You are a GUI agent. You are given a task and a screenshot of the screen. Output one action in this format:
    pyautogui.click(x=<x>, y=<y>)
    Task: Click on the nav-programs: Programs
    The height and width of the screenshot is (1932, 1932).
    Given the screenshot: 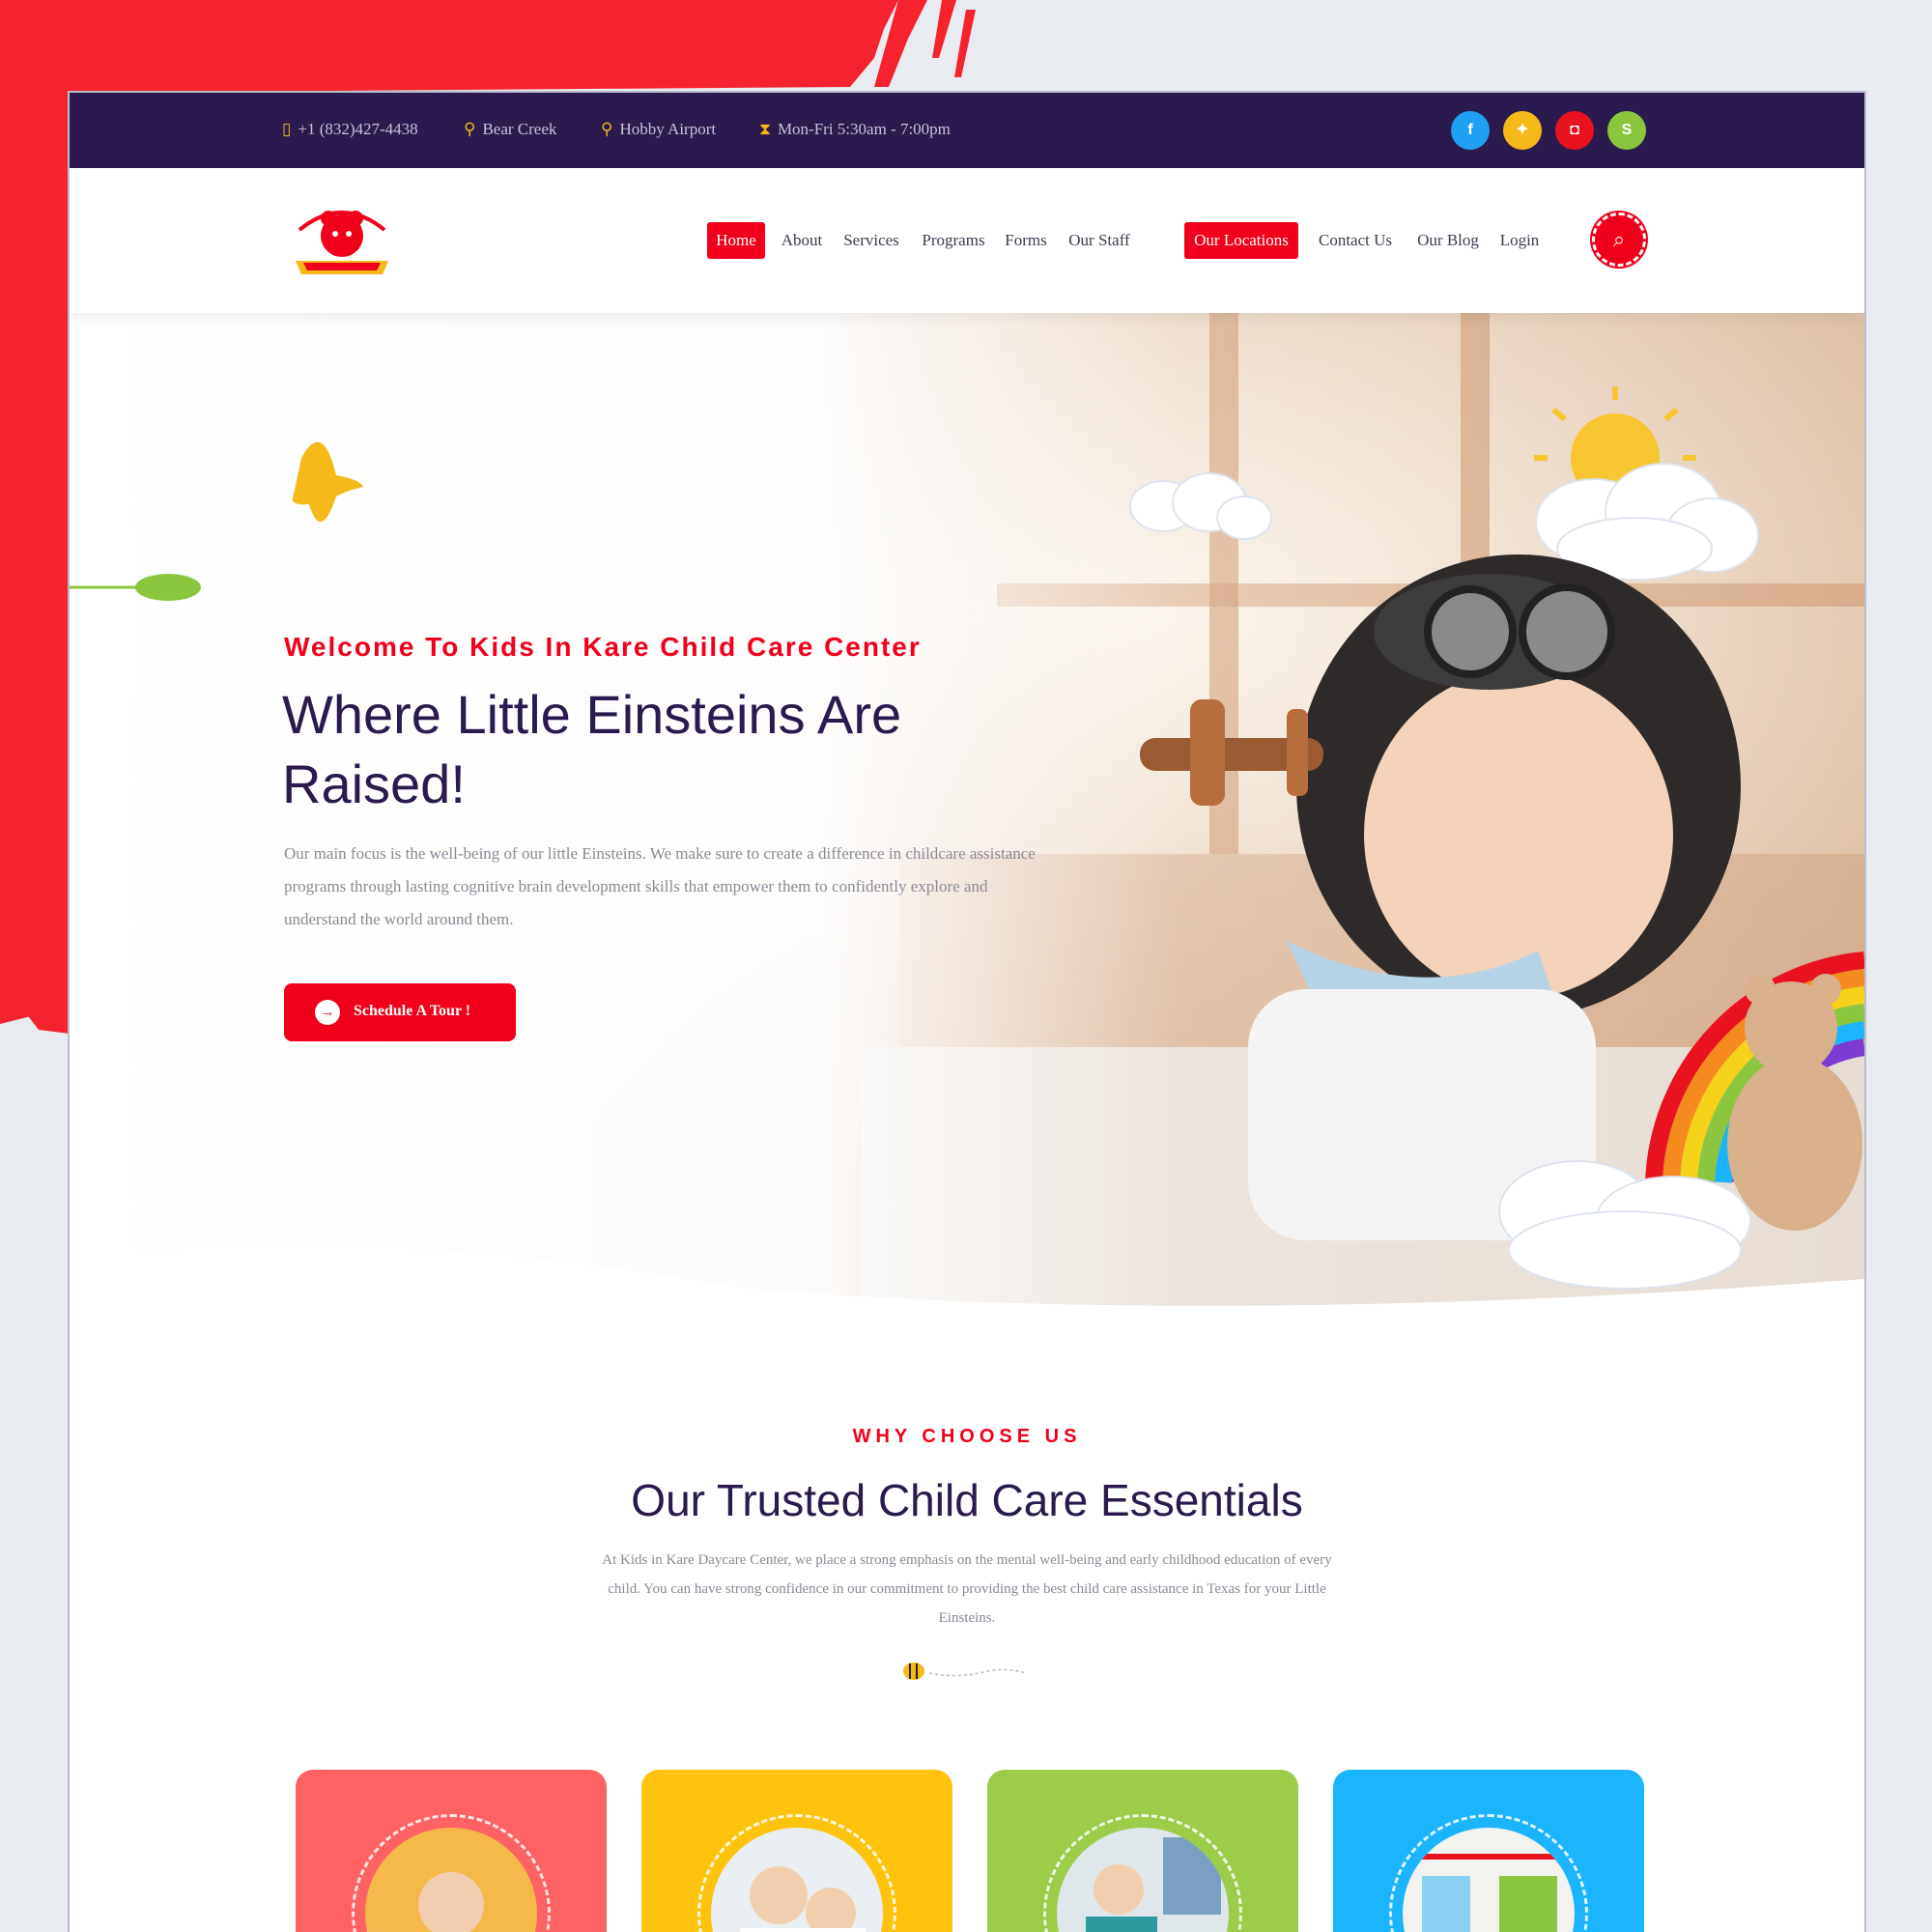 What is the action you would take?
    pyautogui.click(x=953, y=240)
    